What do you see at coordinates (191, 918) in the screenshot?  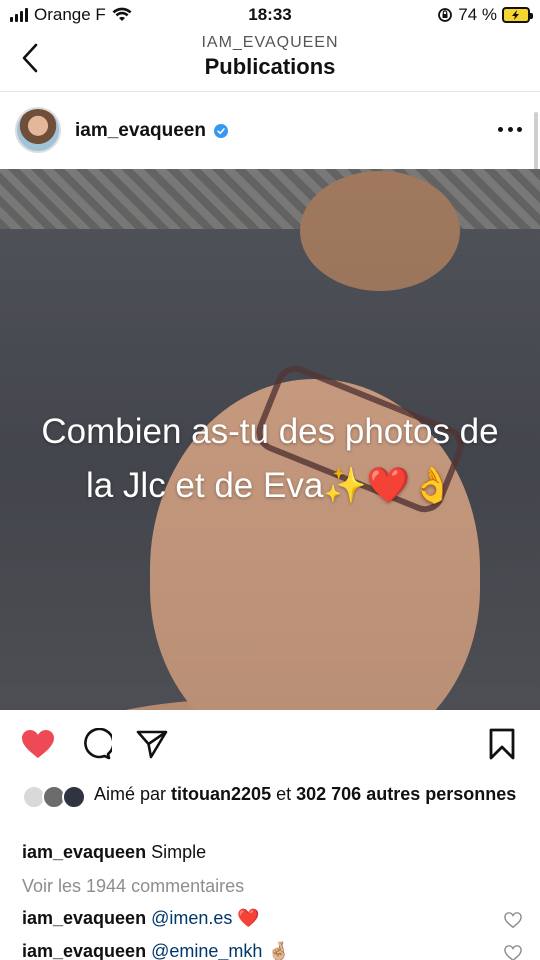 I see `comment-mention: @imen.es` at bounding box center [191, 918].